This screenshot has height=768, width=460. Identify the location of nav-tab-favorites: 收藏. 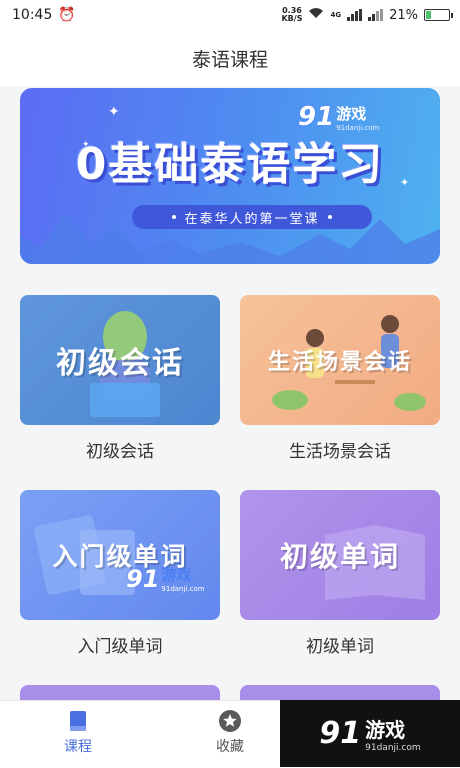
(230, 732).